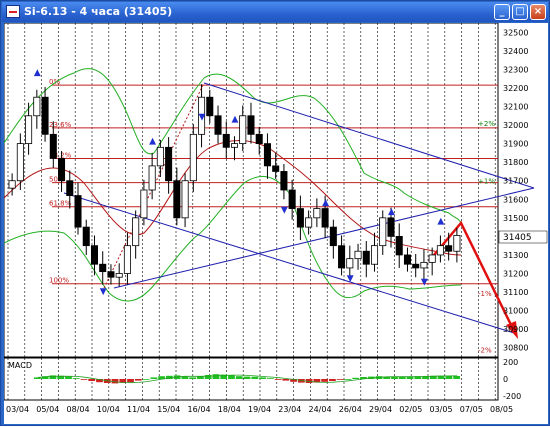 The height and width of the screenshot is (428, 550). What do you see at coordinates (410, 409) in the screenshot?
I see `x-axis-tick-label: 02/05` at bounding box center [410, 409].